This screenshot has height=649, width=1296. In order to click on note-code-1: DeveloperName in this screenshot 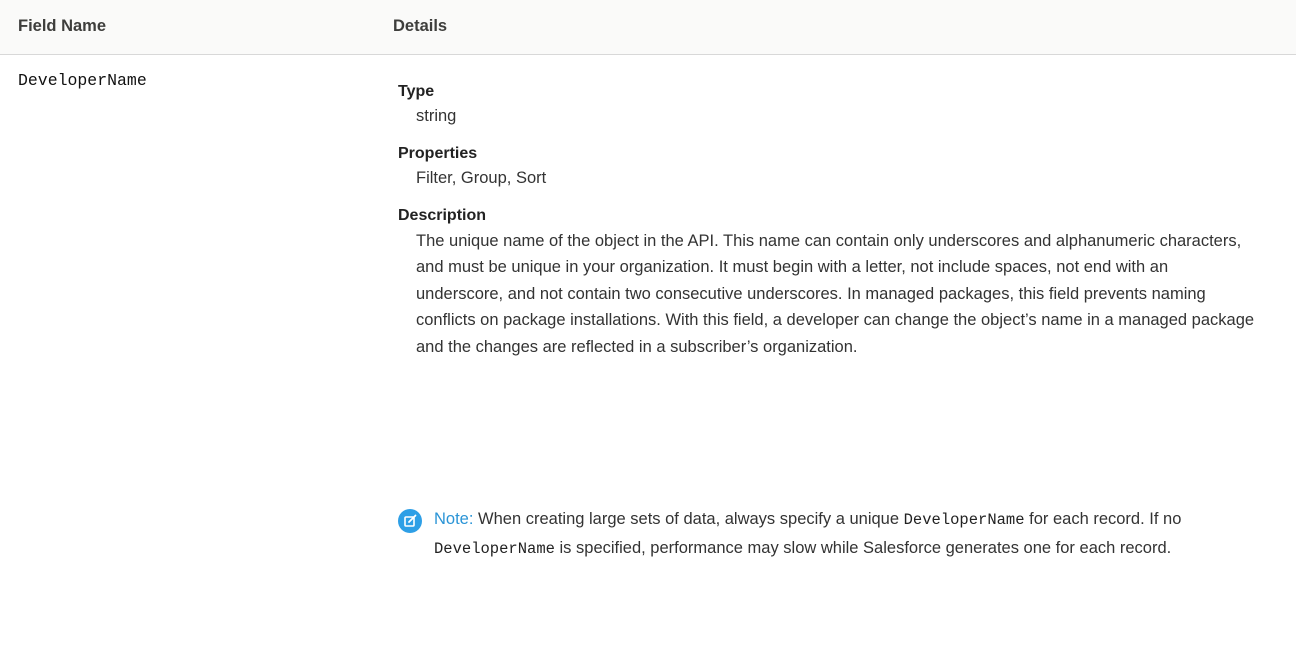, I will do `click(964, 520)`.